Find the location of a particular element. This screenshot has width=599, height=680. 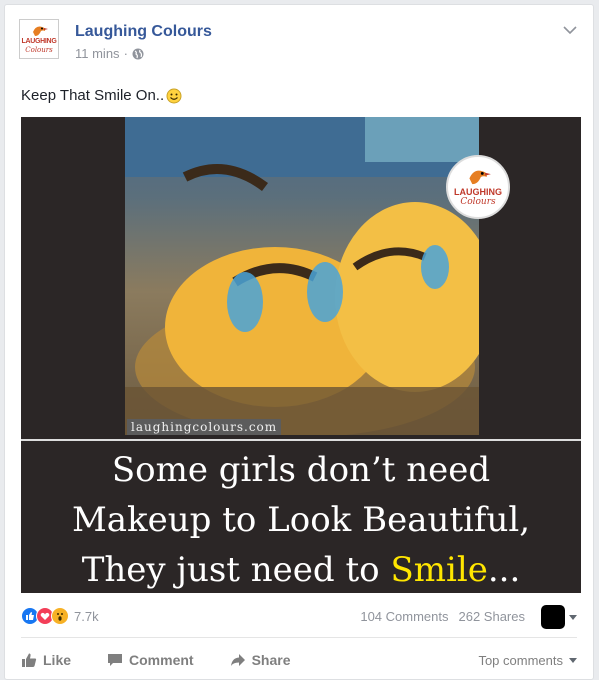

smiley-emoji-icon is located at coordinates (174, 95).